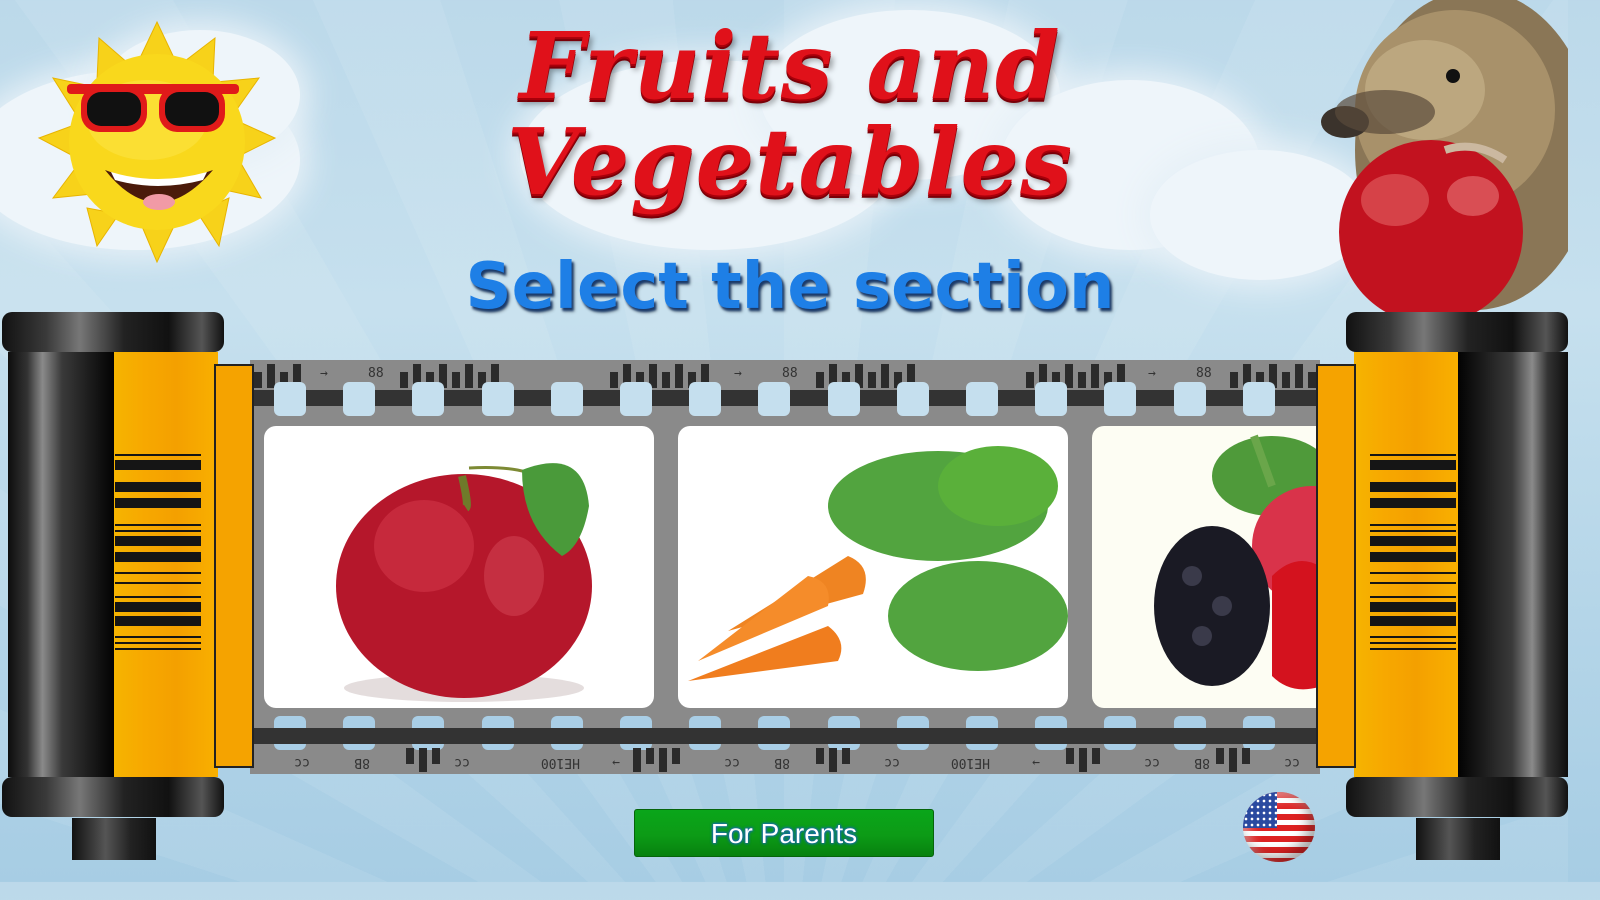 This screenshot has height=900, width=1600. I want to click on film-band, so click(785, 736).